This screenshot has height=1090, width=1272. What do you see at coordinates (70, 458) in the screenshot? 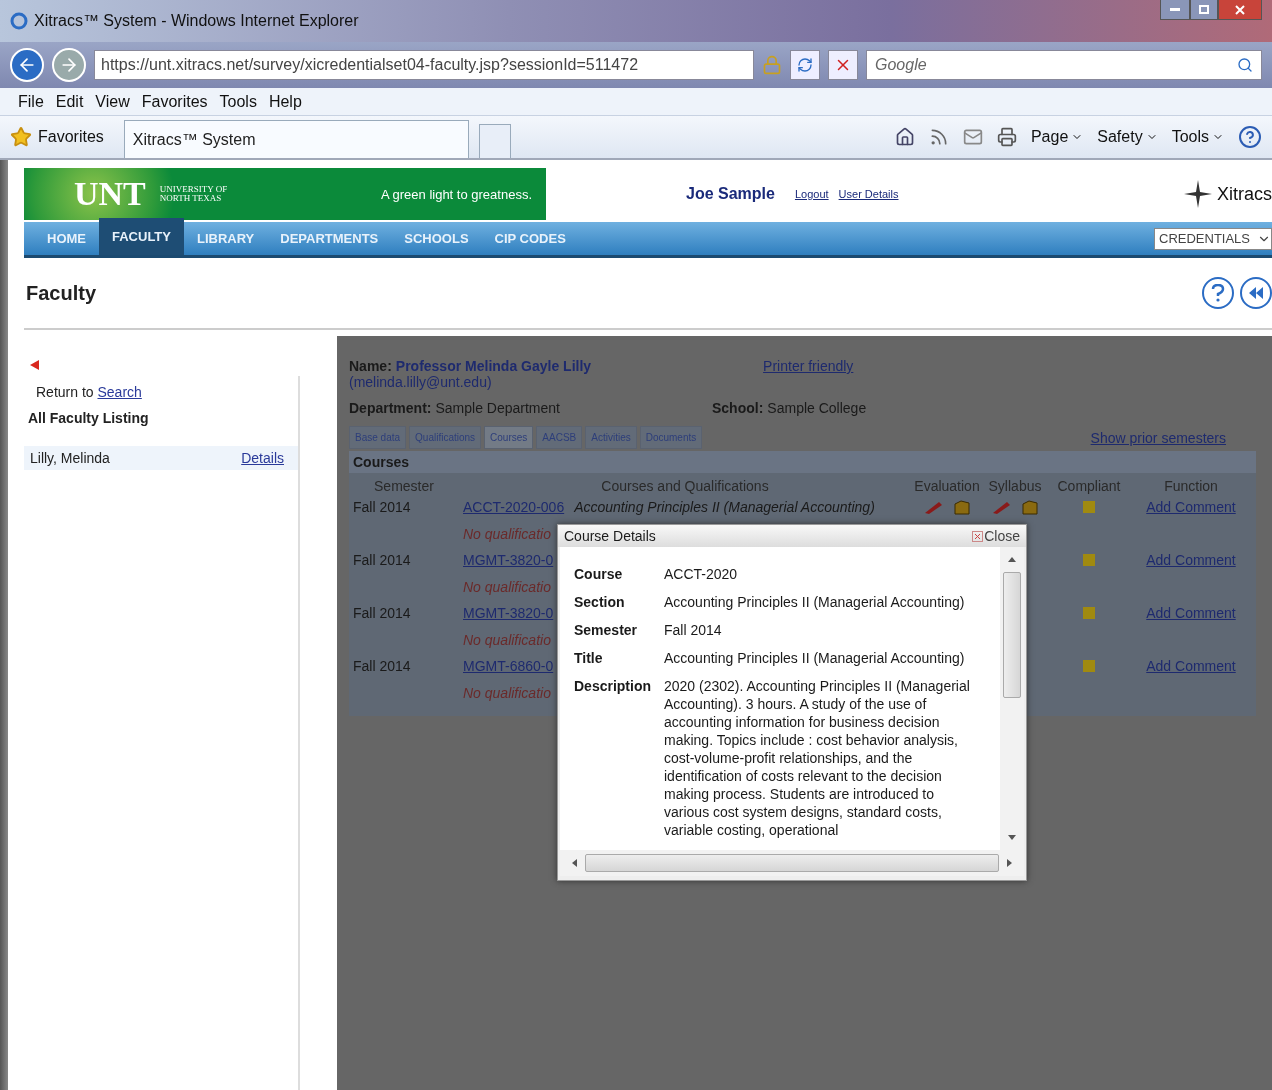
I see `faculty-name: Lilly, Melinda` at bounding box center [70, 458].